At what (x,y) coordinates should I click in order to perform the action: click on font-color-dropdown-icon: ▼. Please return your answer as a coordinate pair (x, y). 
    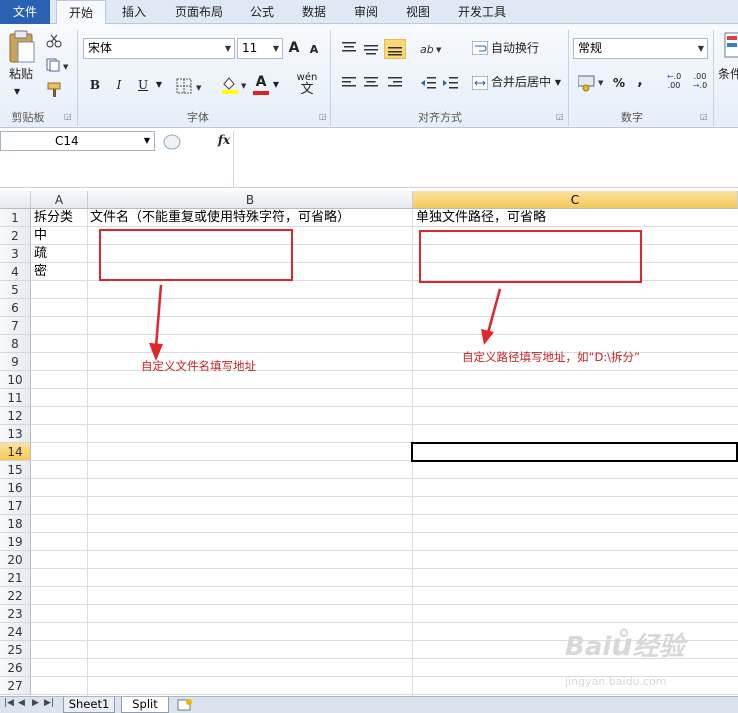
    Looking at the image, I should click on (276, 85).